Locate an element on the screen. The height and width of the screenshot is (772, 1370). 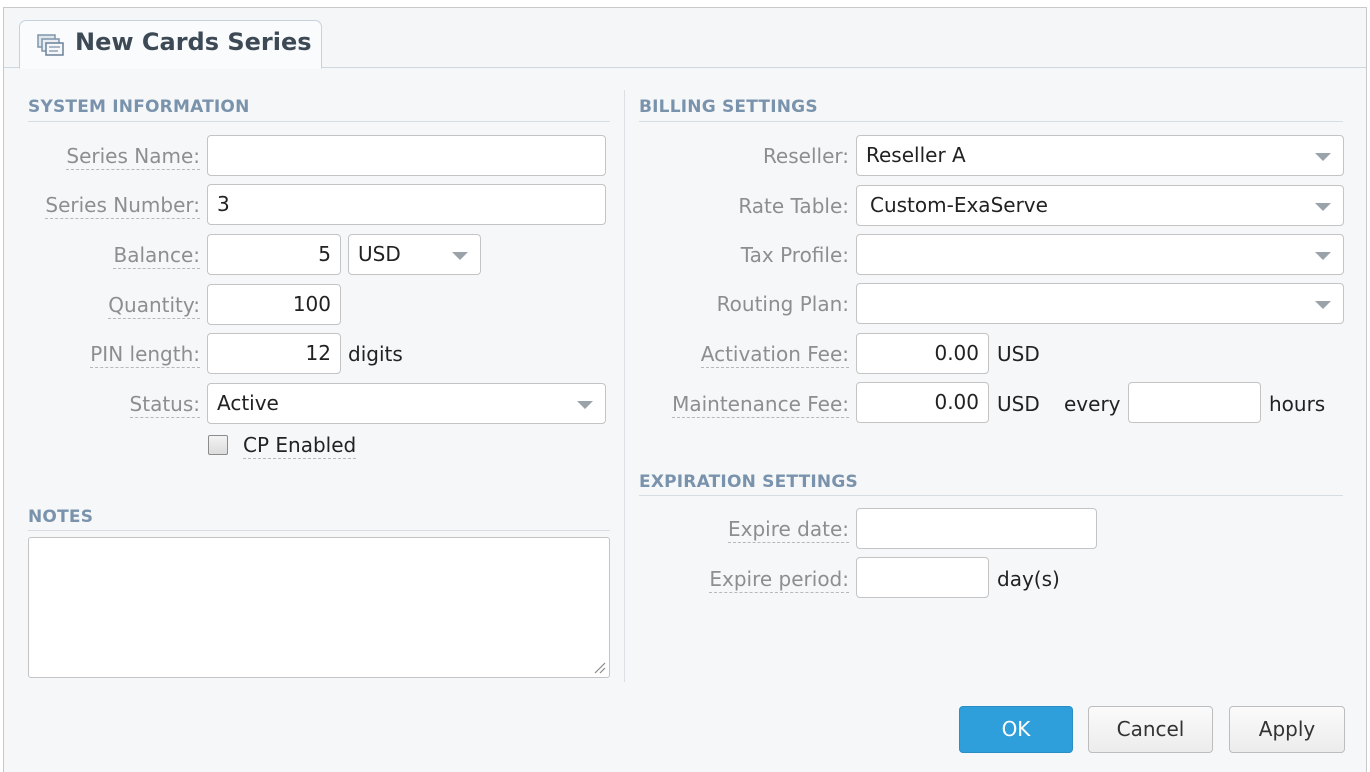
pin-length-label: PIN length: is located at coordinates (145, 355).